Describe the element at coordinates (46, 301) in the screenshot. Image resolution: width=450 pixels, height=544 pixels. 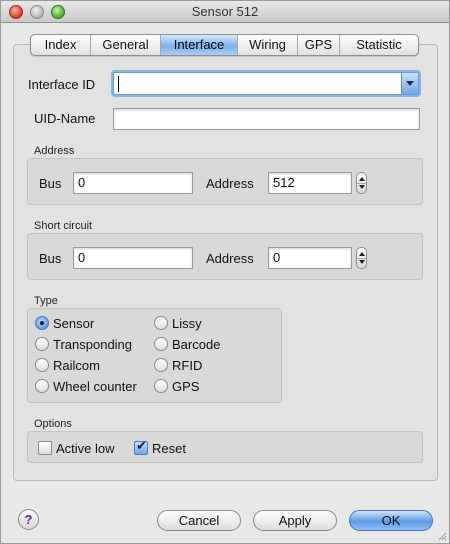
I see `type-group-title: Type` at that location.